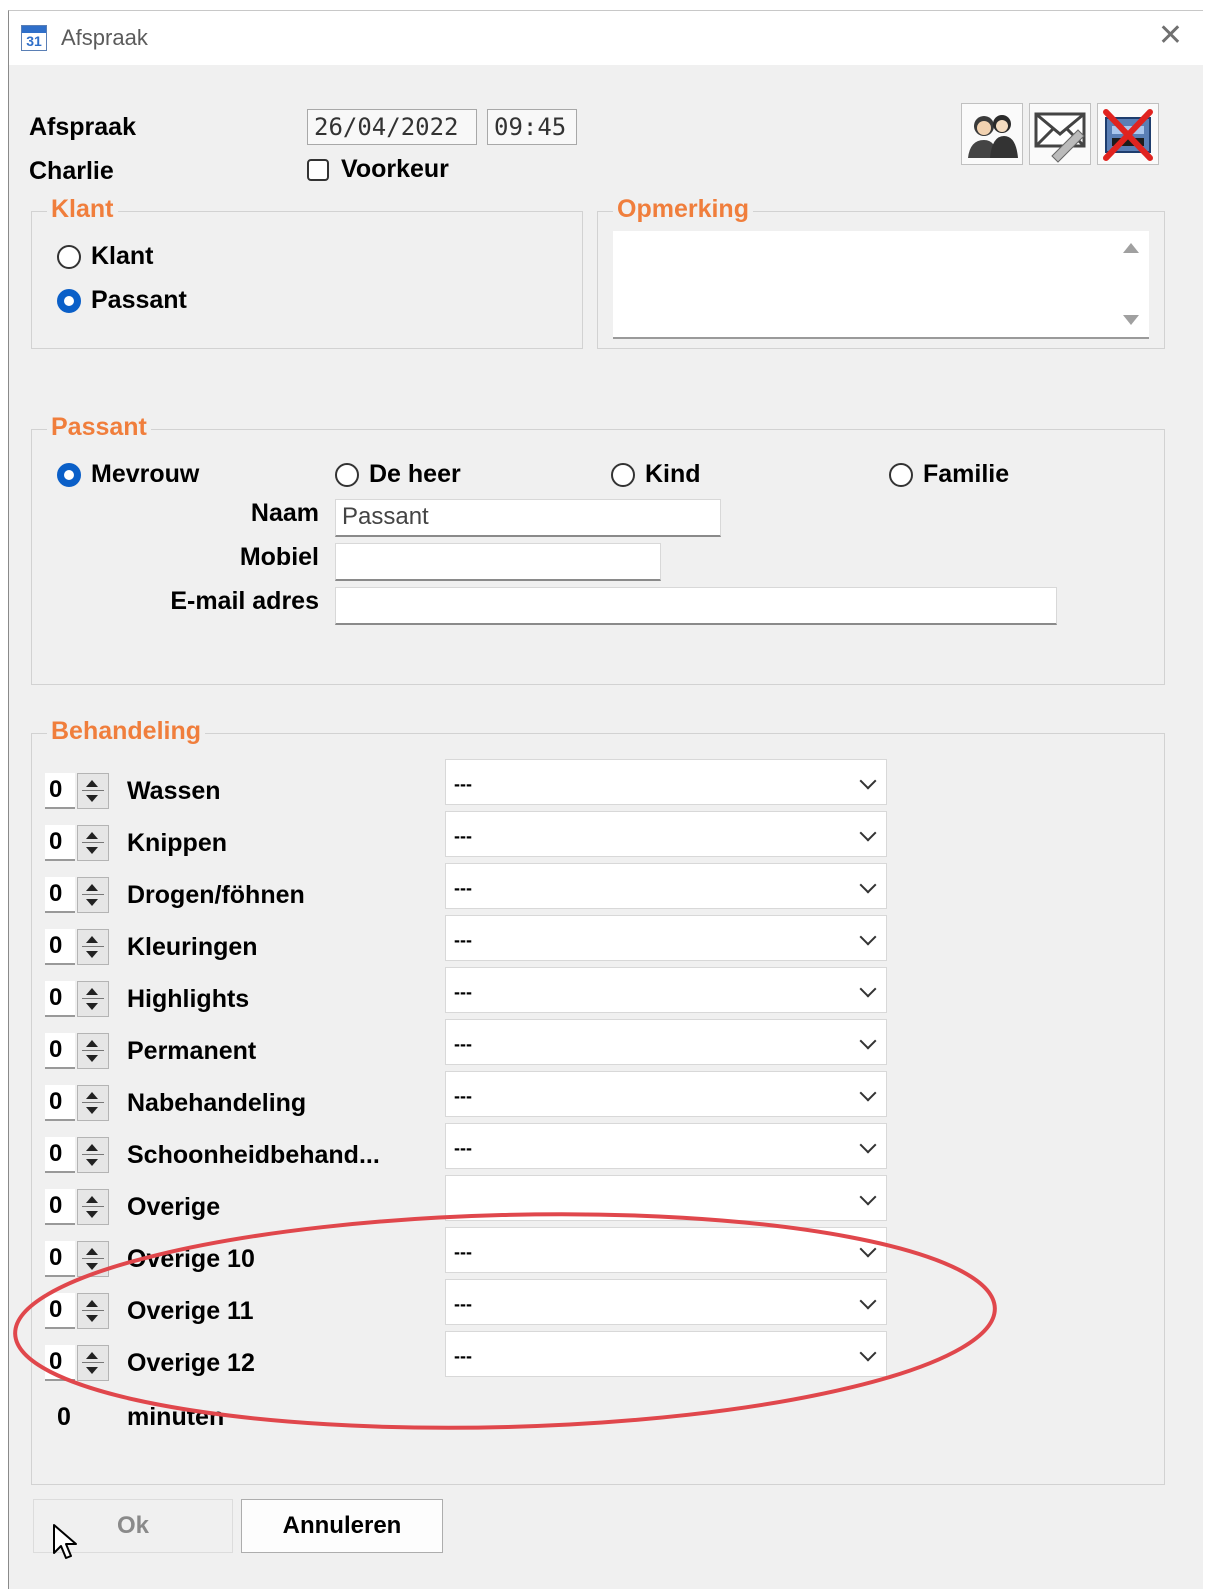 The width and height of the screenshot is (1208, 1589). Describe the element at coordinates (395, 169) in the screenshot. I see `voorkeur-label: Voorkeur` at that location.